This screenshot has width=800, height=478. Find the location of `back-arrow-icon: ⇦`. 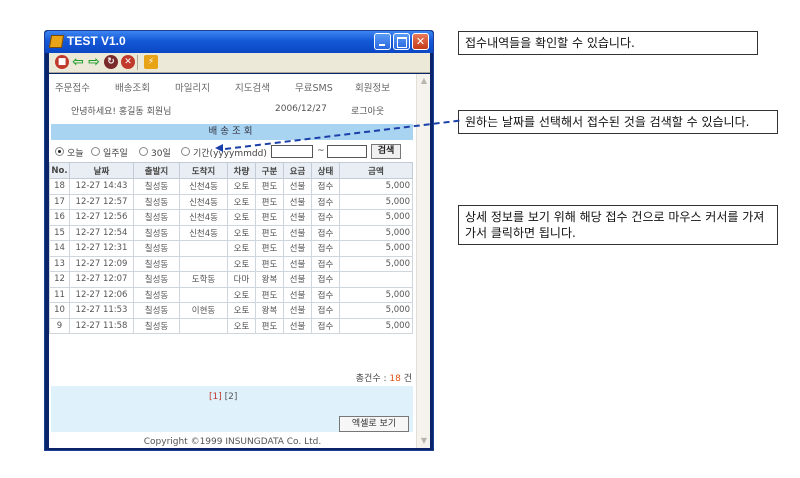

back-arrow-icon: ⇦ is located at coordinates (78, 62).